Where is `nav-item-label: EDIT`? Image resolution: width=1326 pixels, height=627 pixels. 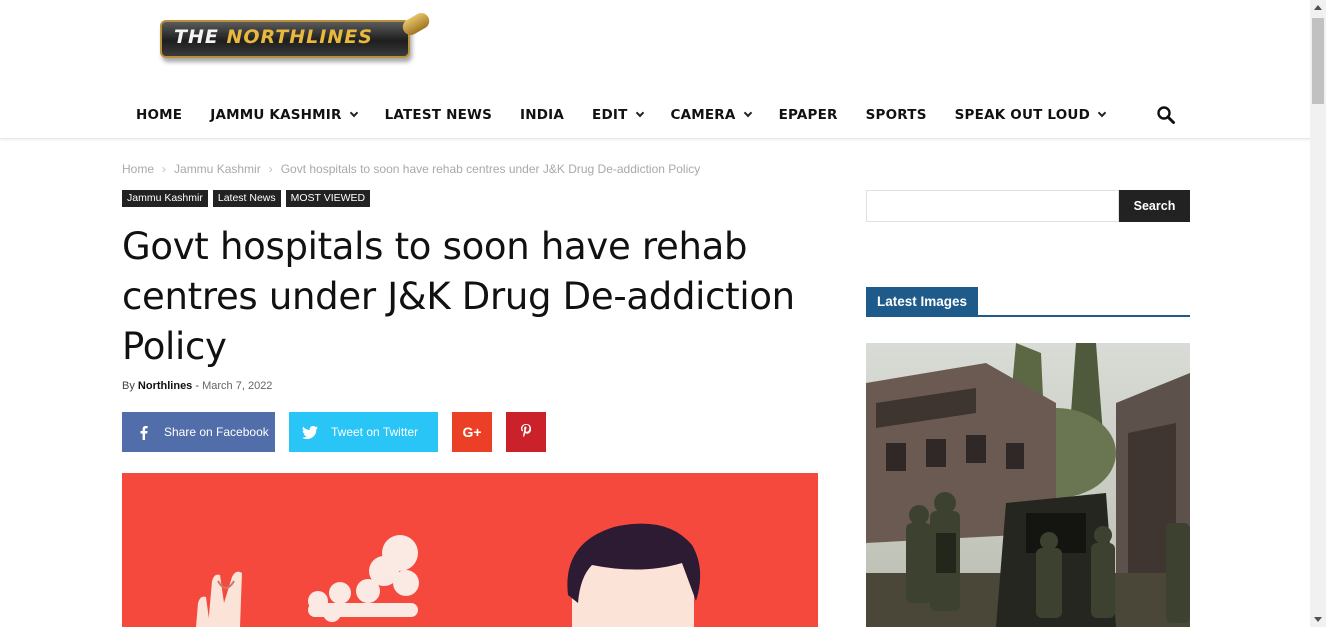
nav-item-label: EDIT is located at coordinates (610, 115).